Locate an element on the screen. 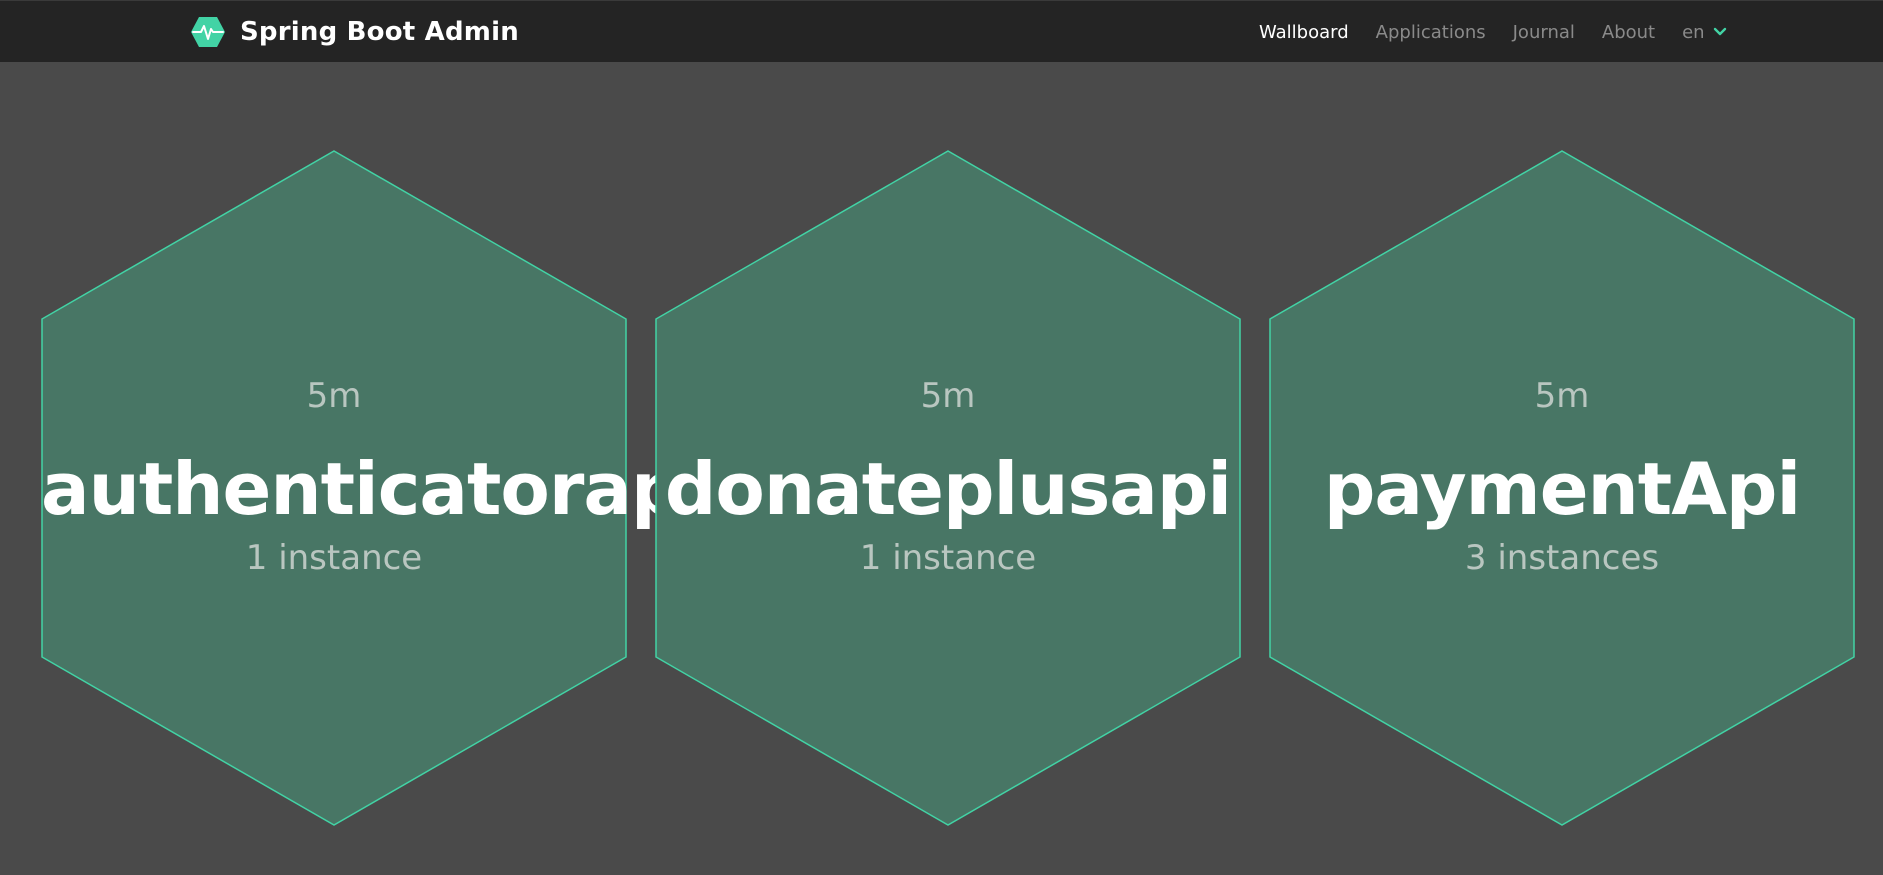 The image size is (1883, 875). application-name: paymentApi is located at coordinates (1562, 489).